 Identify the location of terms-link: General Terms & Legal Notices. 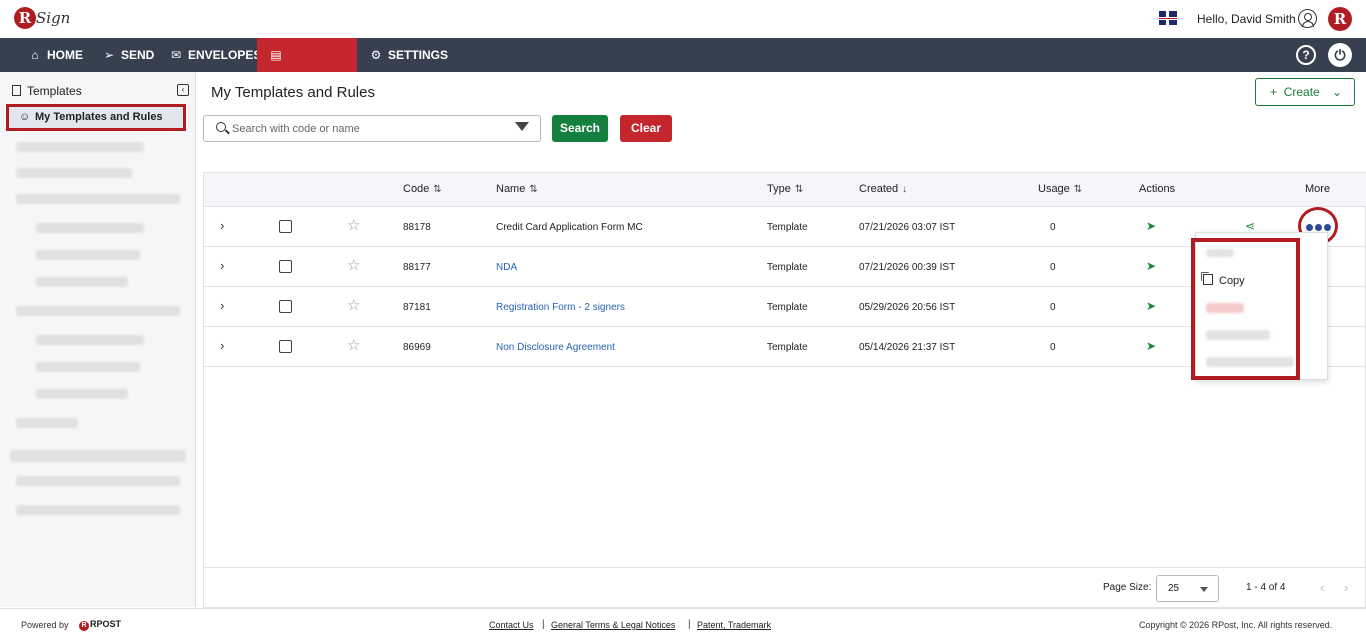
(613, 625).